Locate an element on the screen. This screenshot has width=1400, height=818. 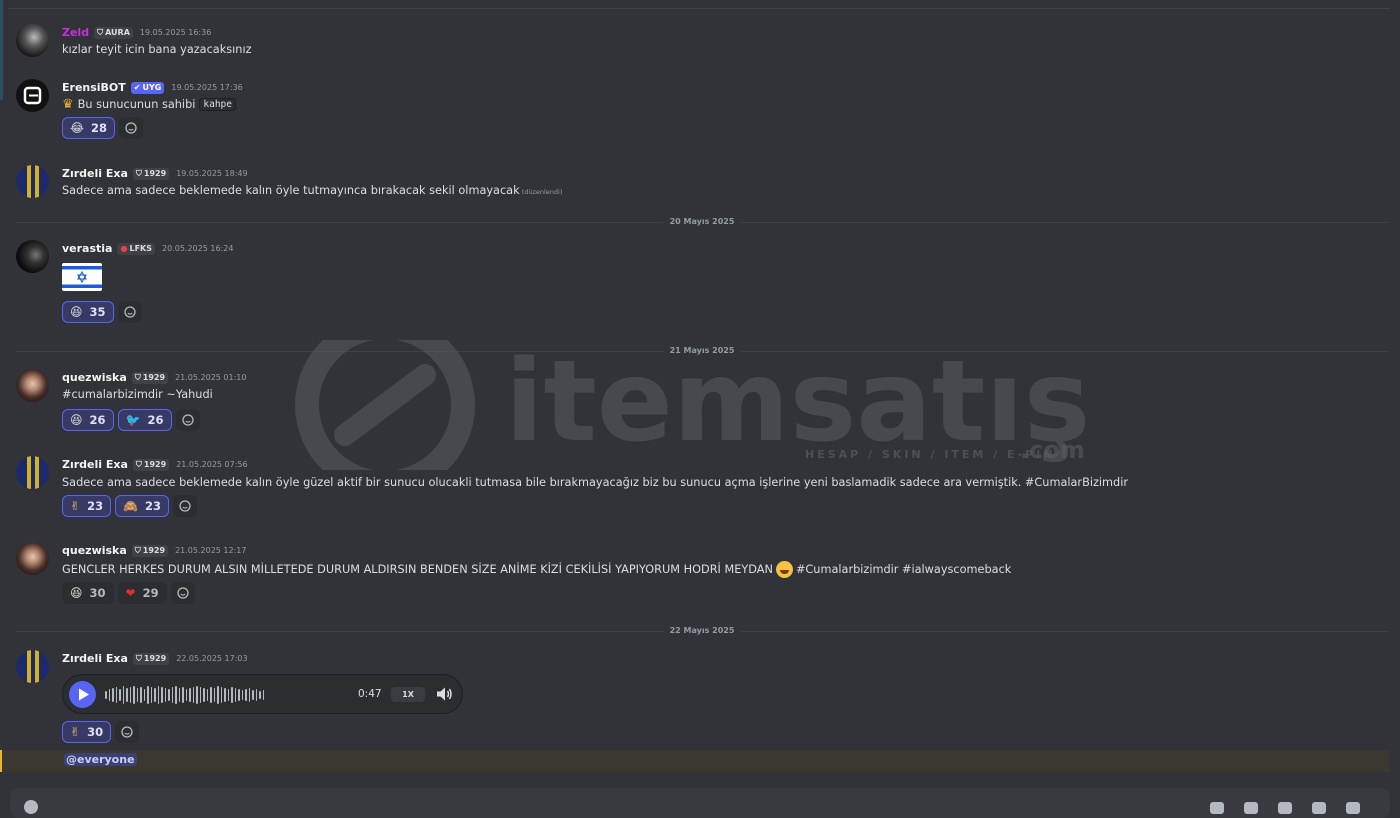
volume-button is located at coordinates (444, 696).